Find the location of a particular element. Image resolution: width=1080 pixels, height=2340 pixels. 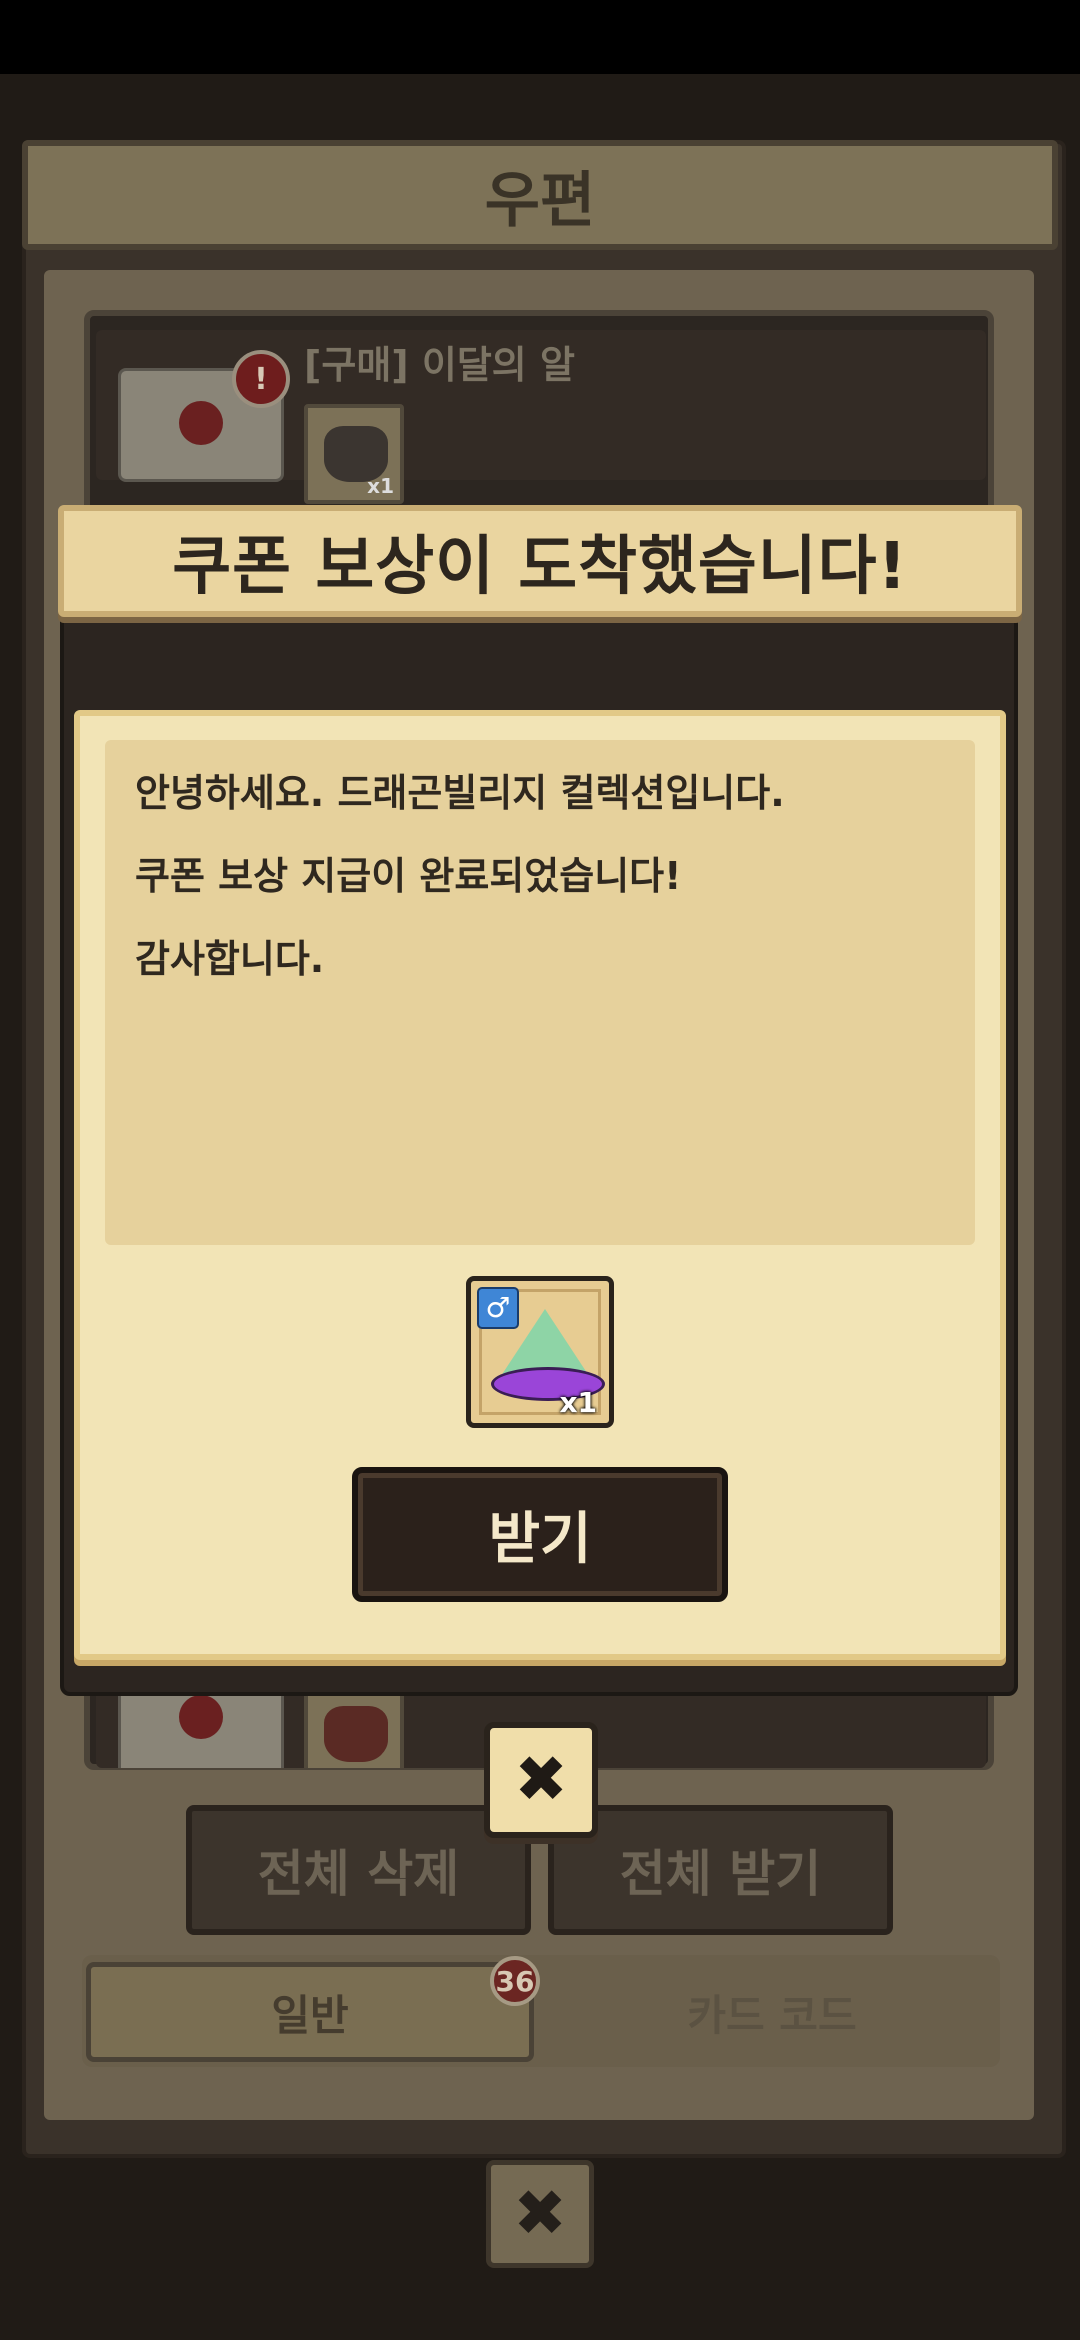

delete-all-button: 전체 삭제 is located at coordinates (358, 1870).